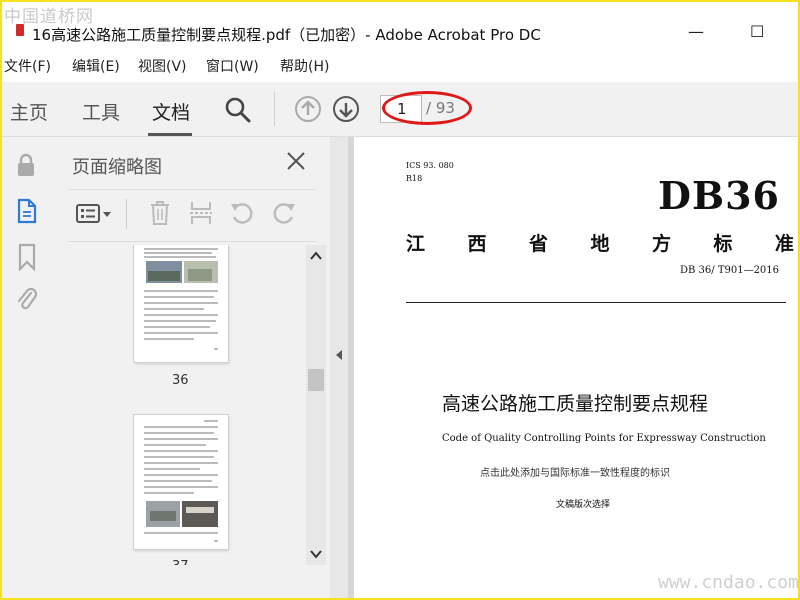  I want to click on options-menu-icon, so click(94, 214).